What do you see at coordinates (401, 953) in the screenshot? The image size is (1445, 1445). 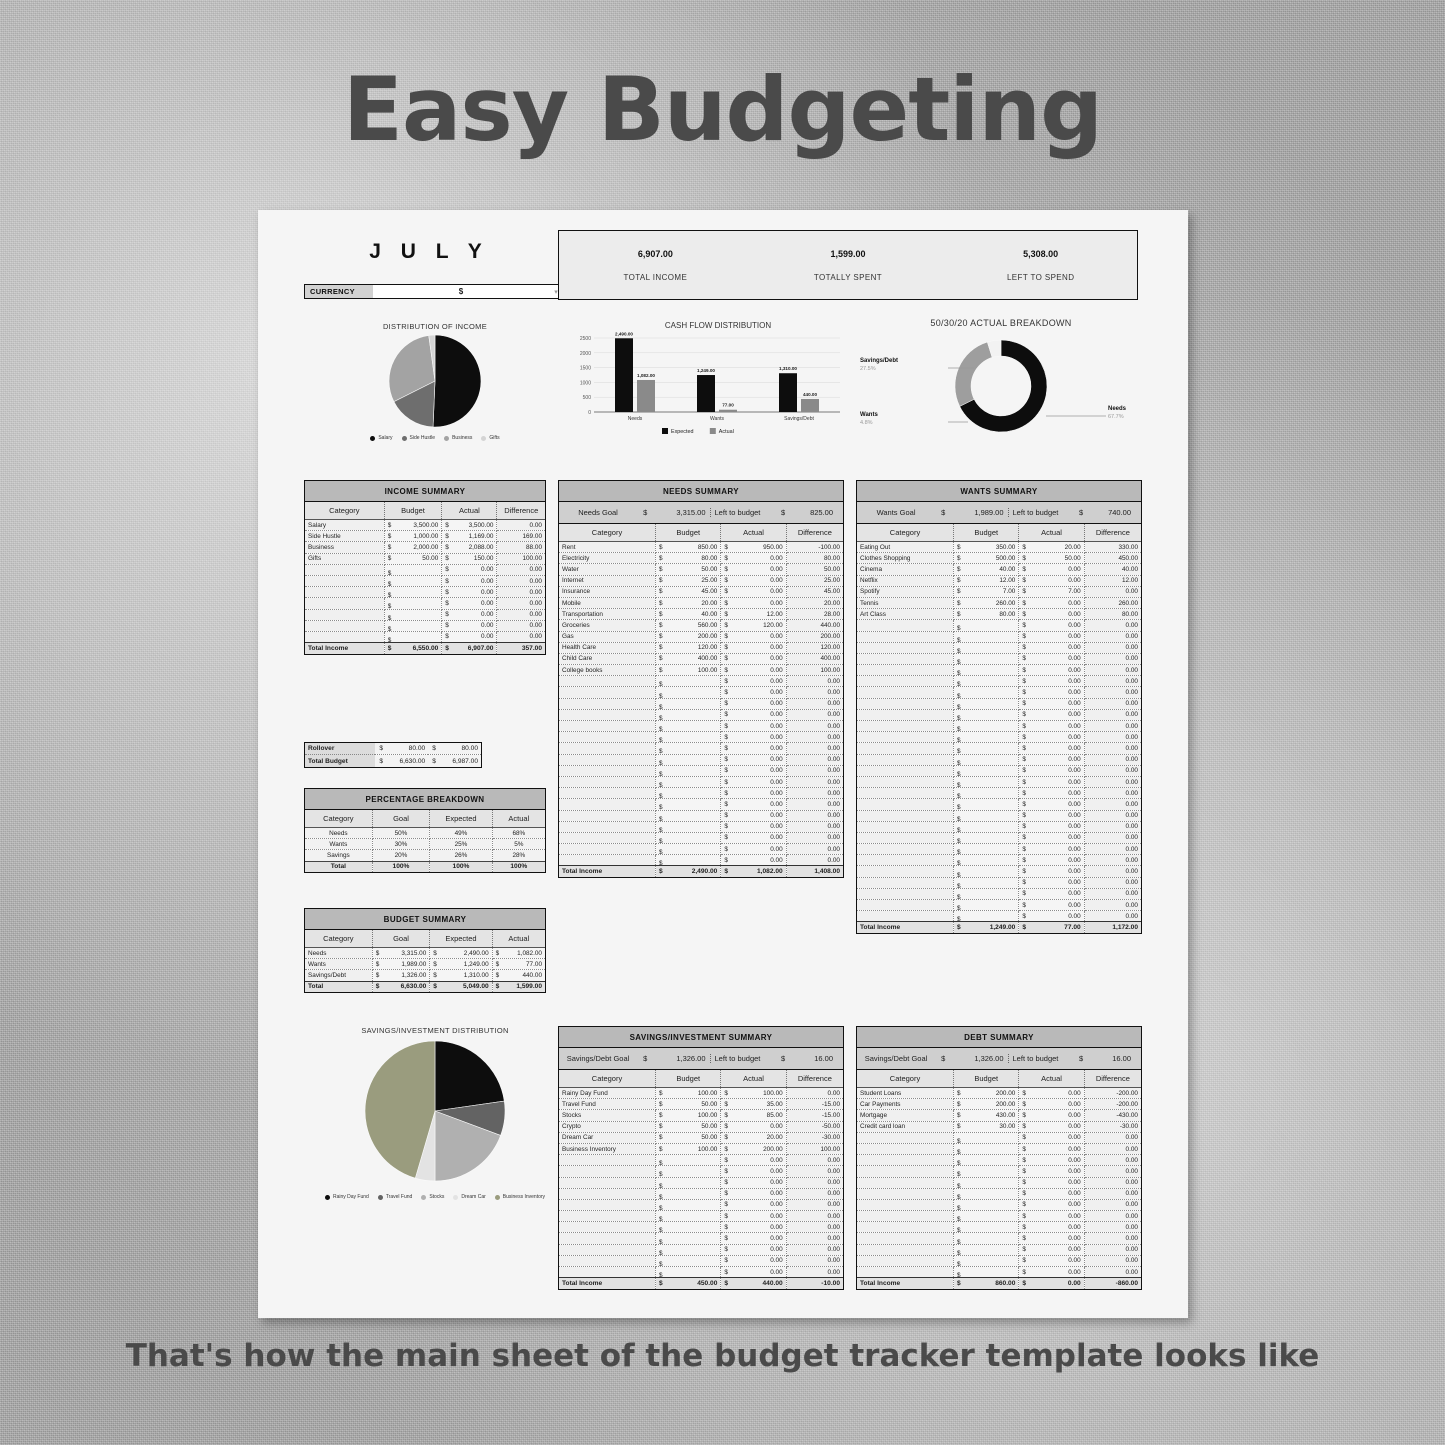 I see `cell-amount: $3,315.00` at bounding box center [401, 953].